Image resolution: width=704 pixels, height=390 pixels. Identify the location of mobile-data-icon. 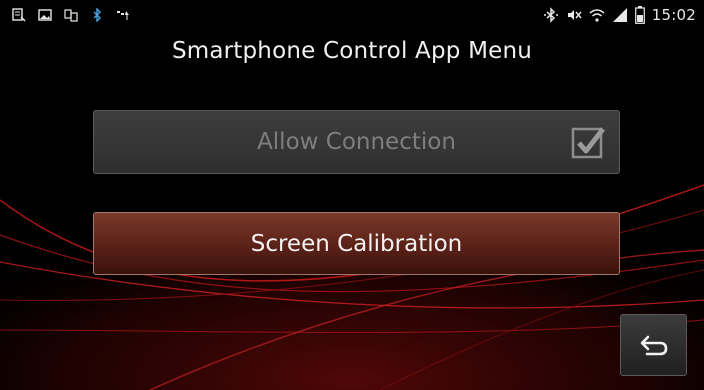
(123, 15).